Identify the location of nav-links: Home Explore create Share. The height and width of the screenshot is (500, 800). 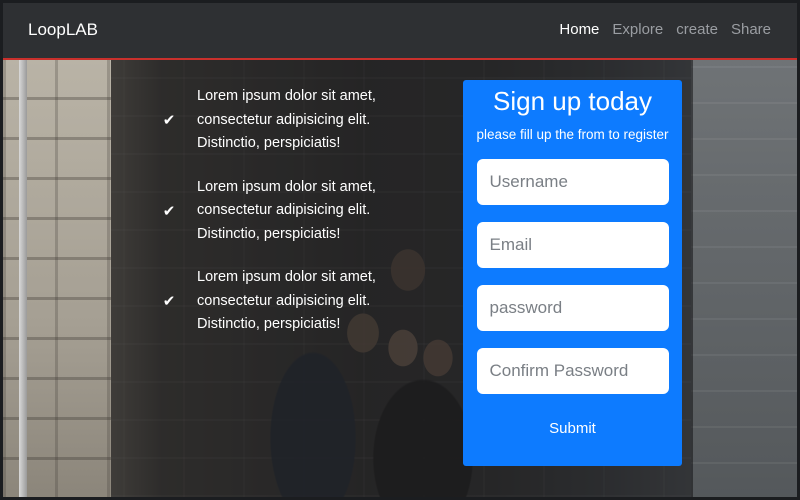
(665, 29).